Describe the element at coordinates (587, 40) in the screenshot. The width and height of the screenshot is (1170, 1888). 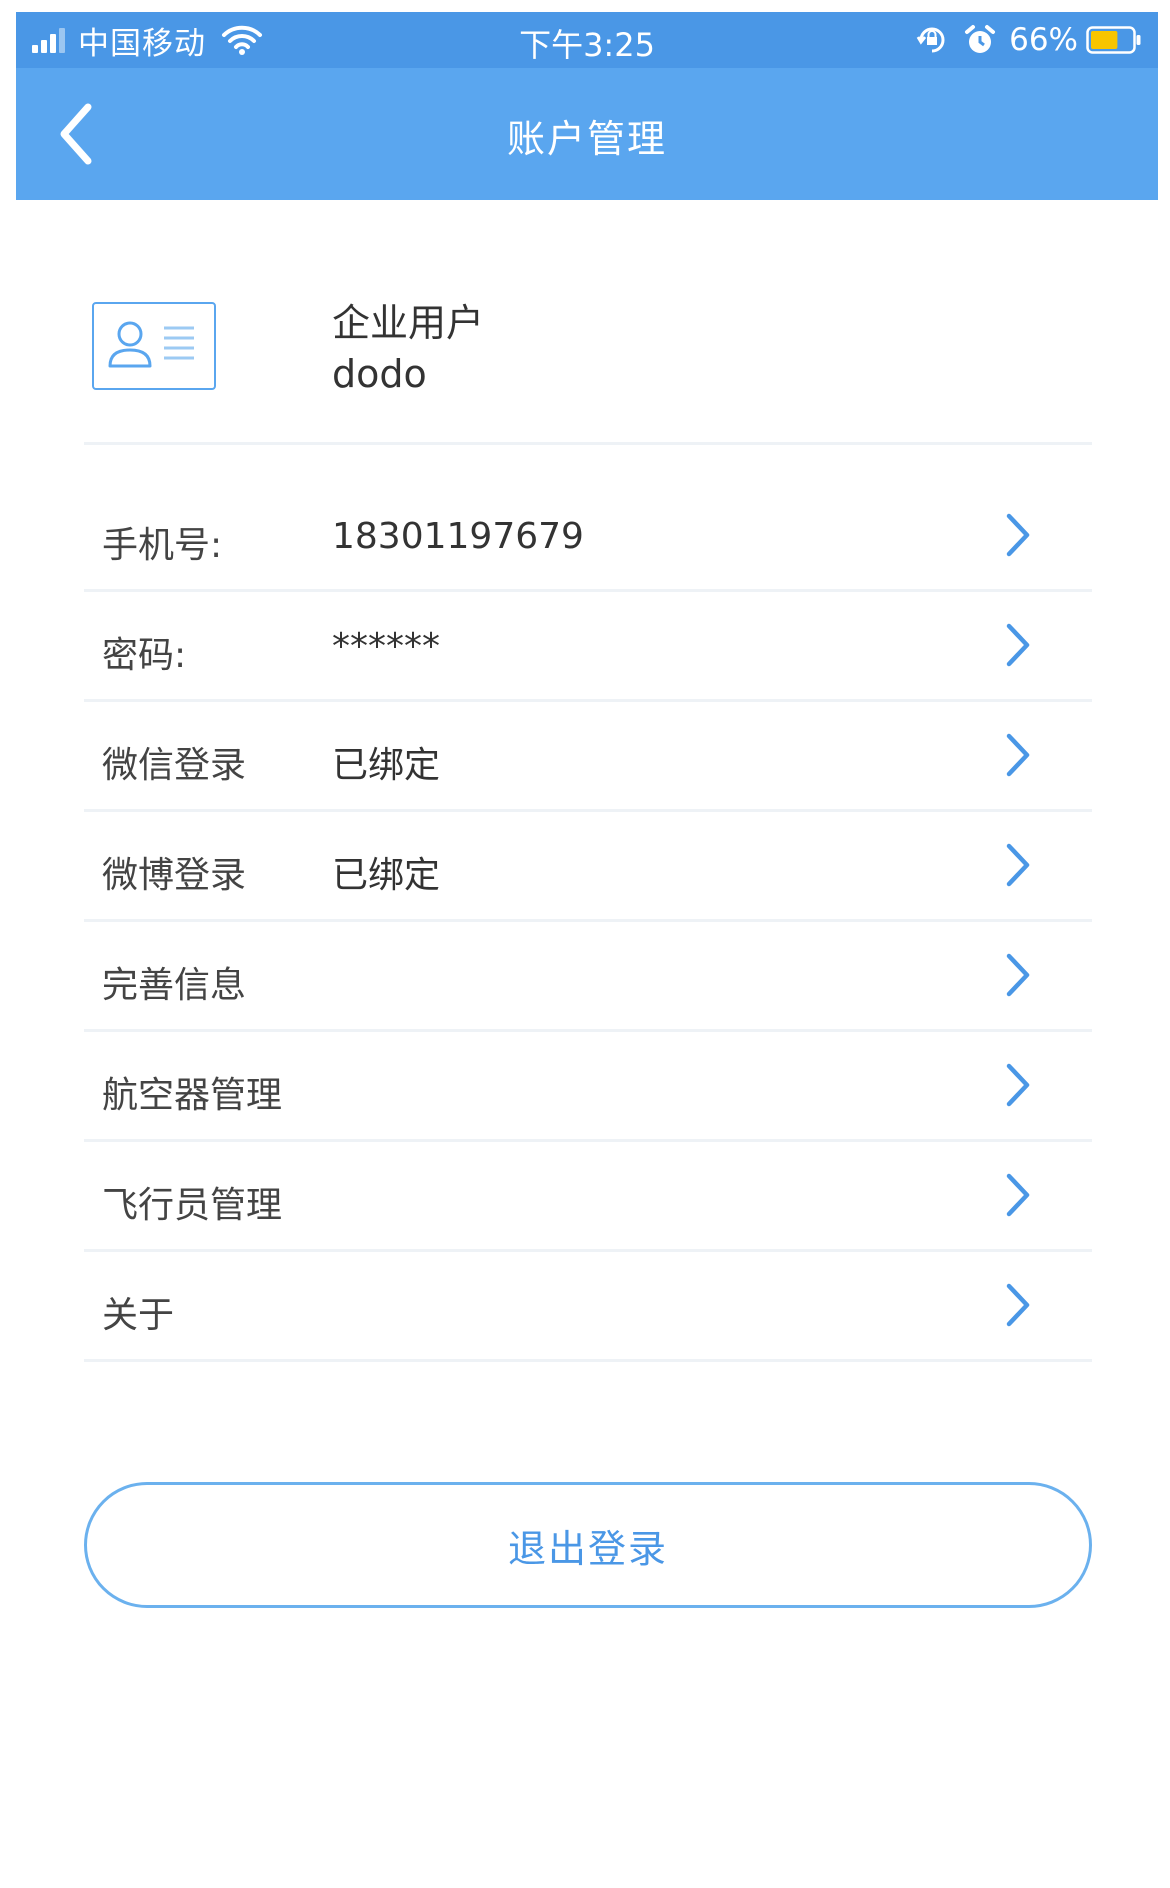
I see `status-bar: 中国移动 下午3:25 66%` at that location.